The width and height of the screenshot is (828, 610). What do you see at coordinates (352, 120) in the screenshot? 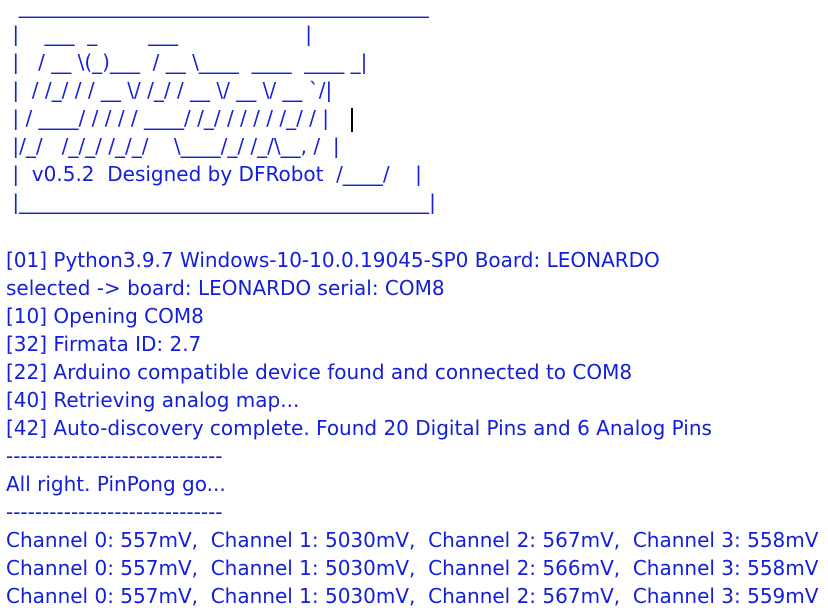
I see `text-cursor` at bounding box center [352, 120].